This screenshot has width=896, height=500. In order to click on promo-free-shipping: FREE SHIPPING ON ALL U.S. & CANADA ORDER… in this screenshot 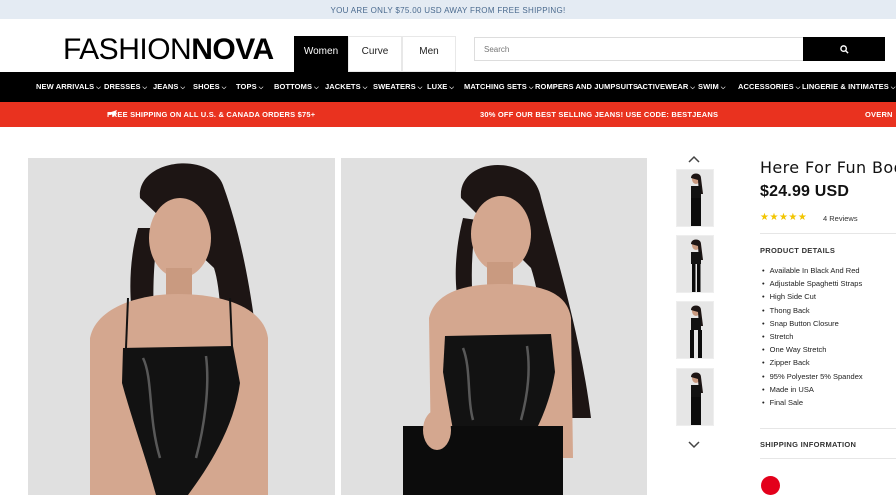, I will do `click(211, 114)`.